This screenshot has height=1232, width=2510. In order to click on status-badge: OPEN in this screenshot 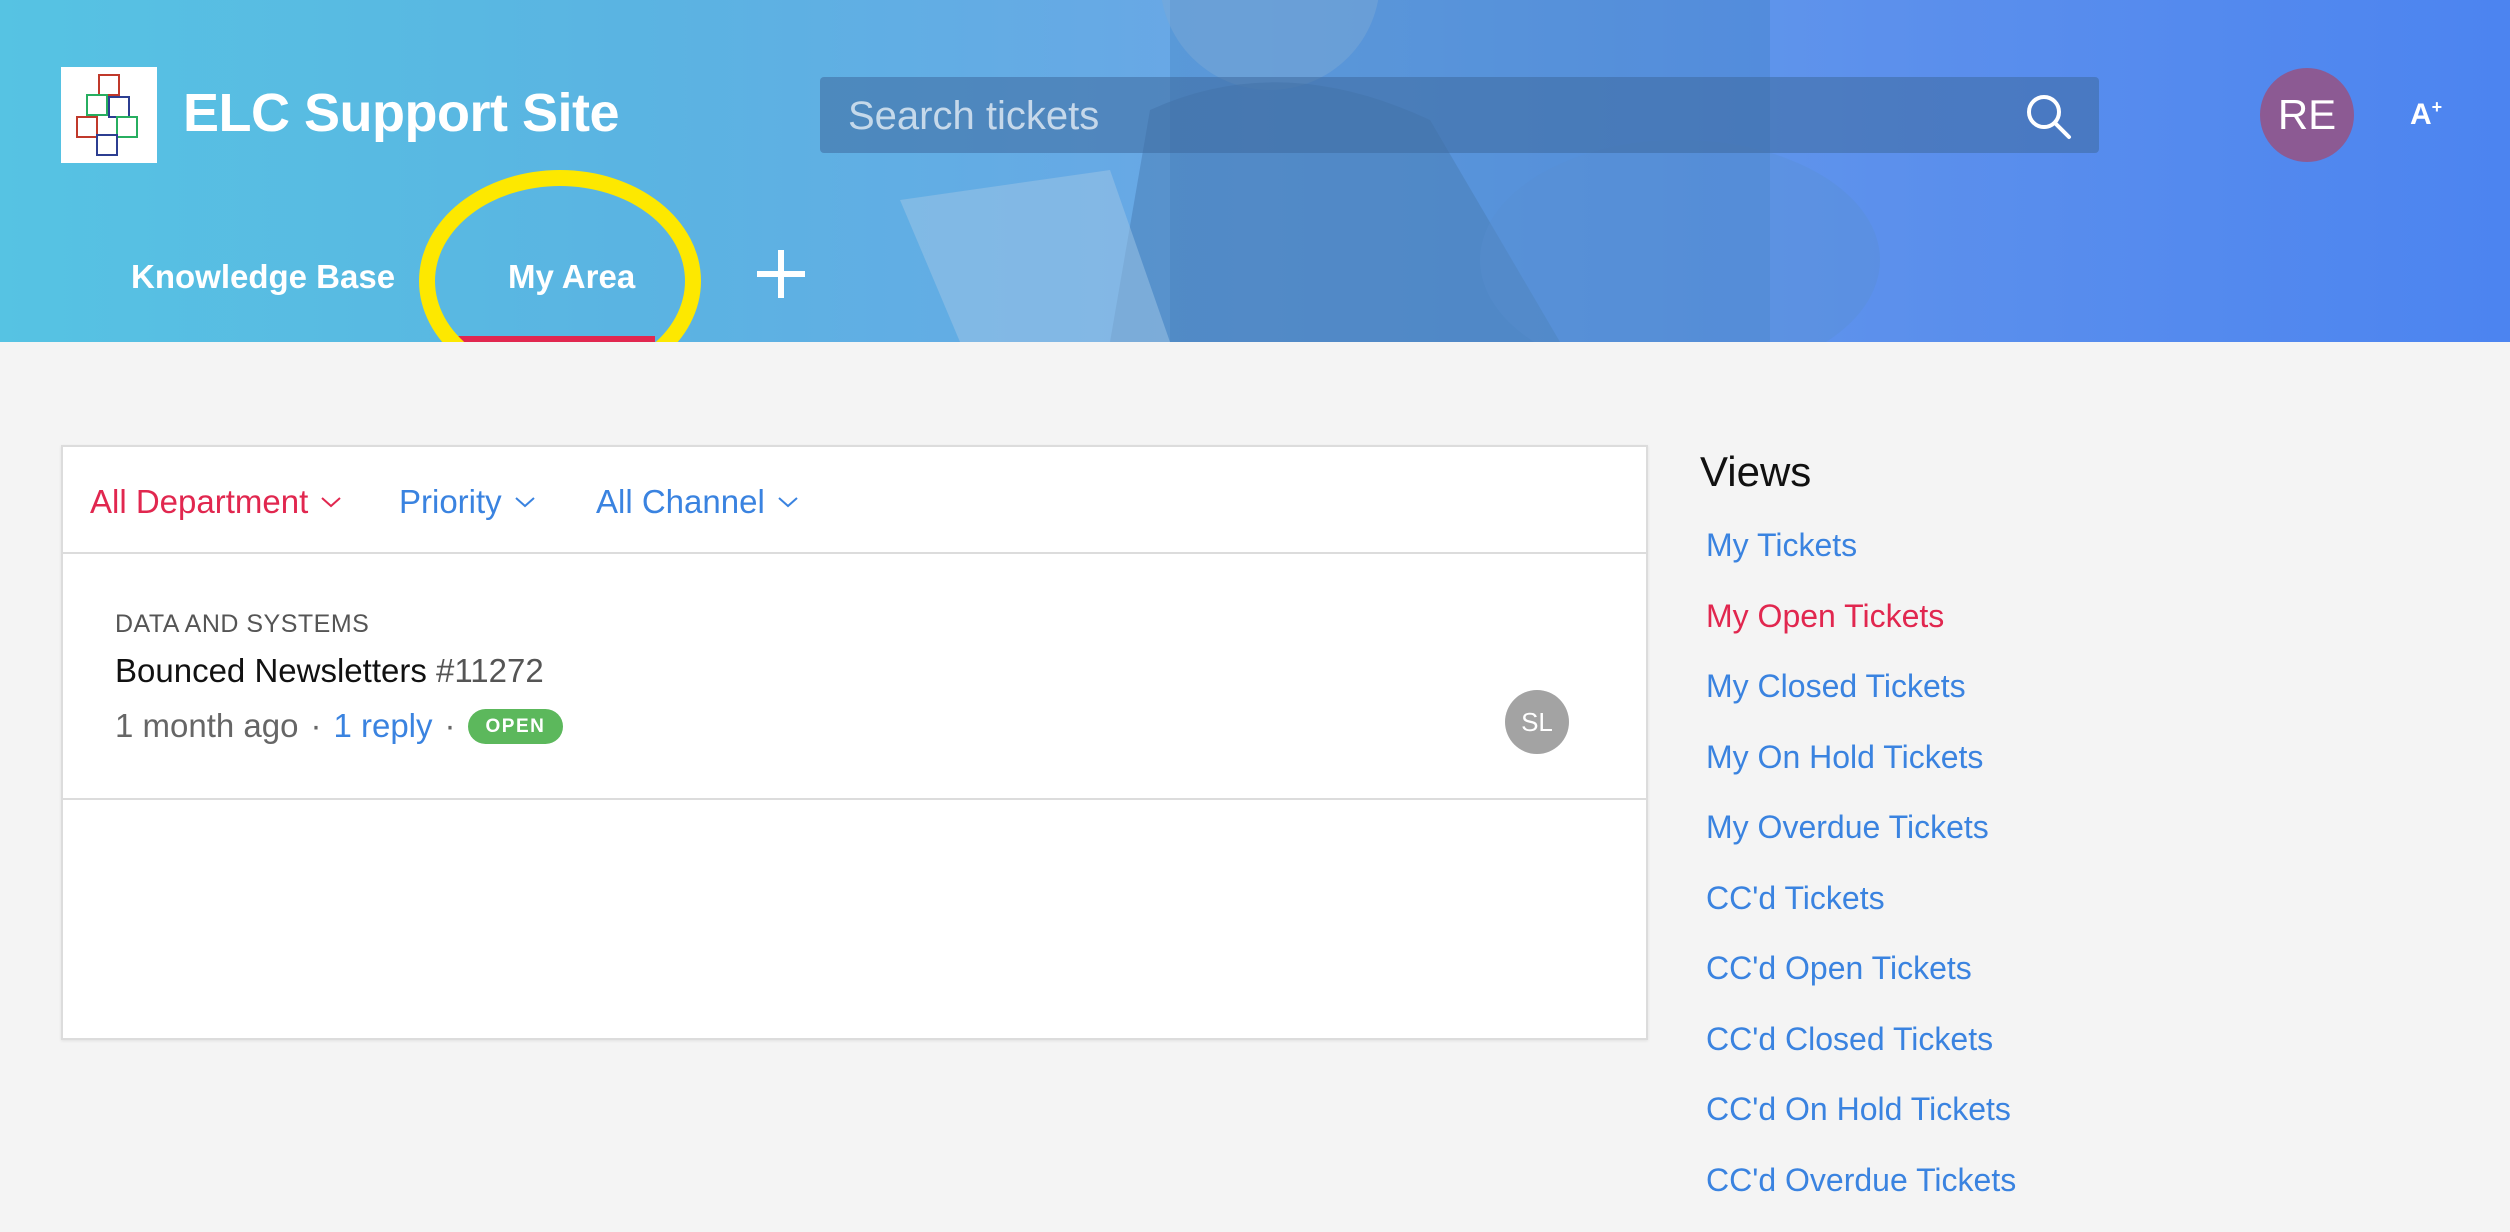, I will do `click(516, 726)`.